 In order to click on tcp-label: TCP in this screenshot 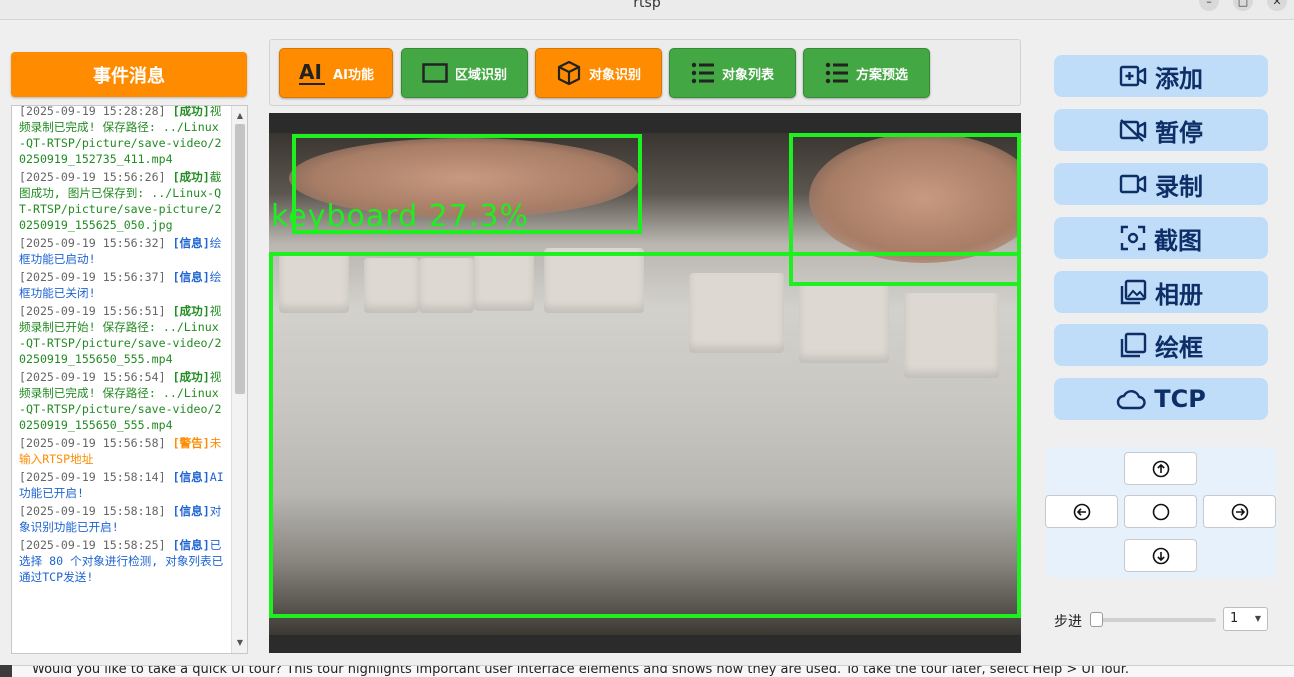, I will do `click(1180, 399)`.